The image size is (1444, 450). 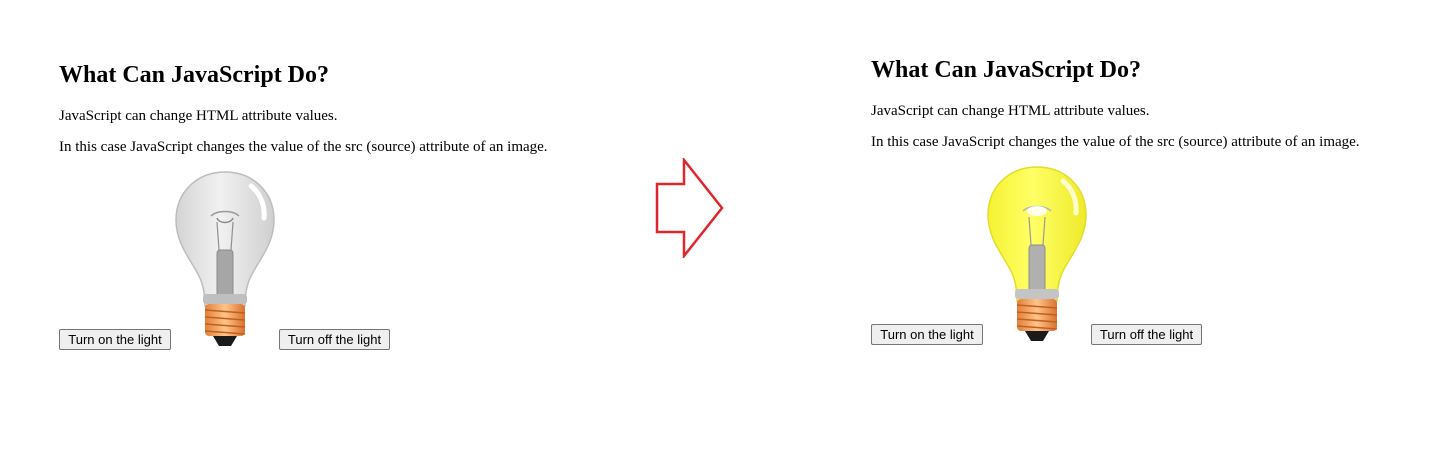 What do you see at coordinates (689, 208) in the screenshot?
I see `right-arrow-icon` at bounding box center [689, 208].